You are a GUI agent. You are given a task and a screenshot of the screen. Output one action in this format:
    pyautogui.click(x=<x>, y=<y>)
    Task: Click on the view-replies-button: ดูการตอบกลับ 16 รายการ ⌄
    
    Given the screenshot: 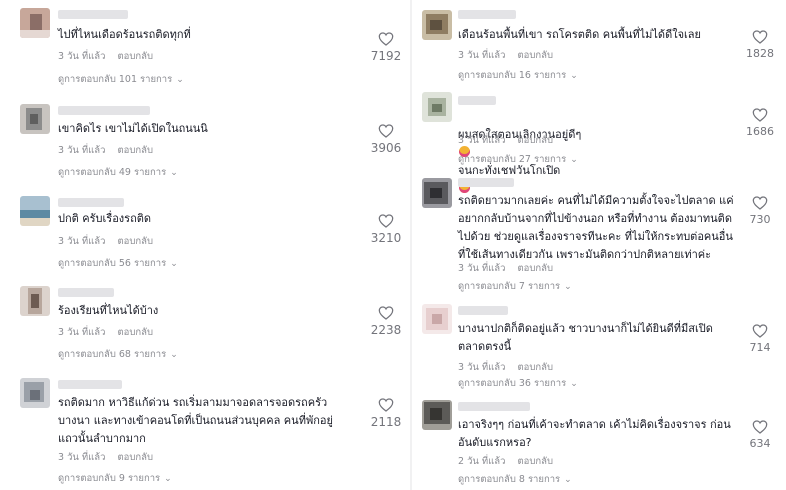 What is the action you would take?
    pyautogui.click(x=518, y=75)
    